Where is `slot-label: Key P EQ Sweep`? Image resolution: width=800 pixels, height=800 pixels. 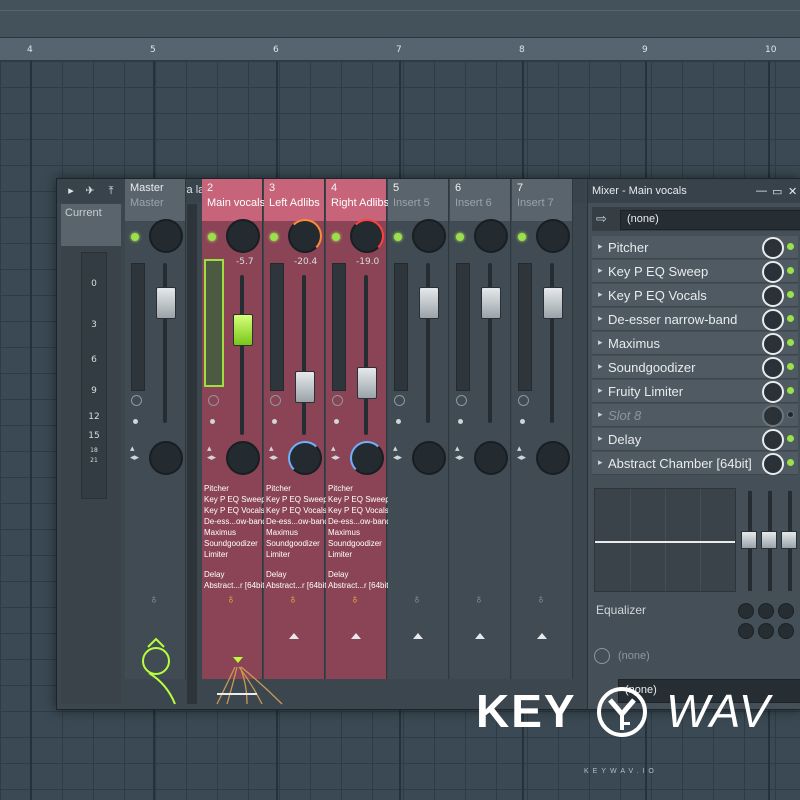
slot-label: Key P EQ Sweep is located at coordinates (658, 271).